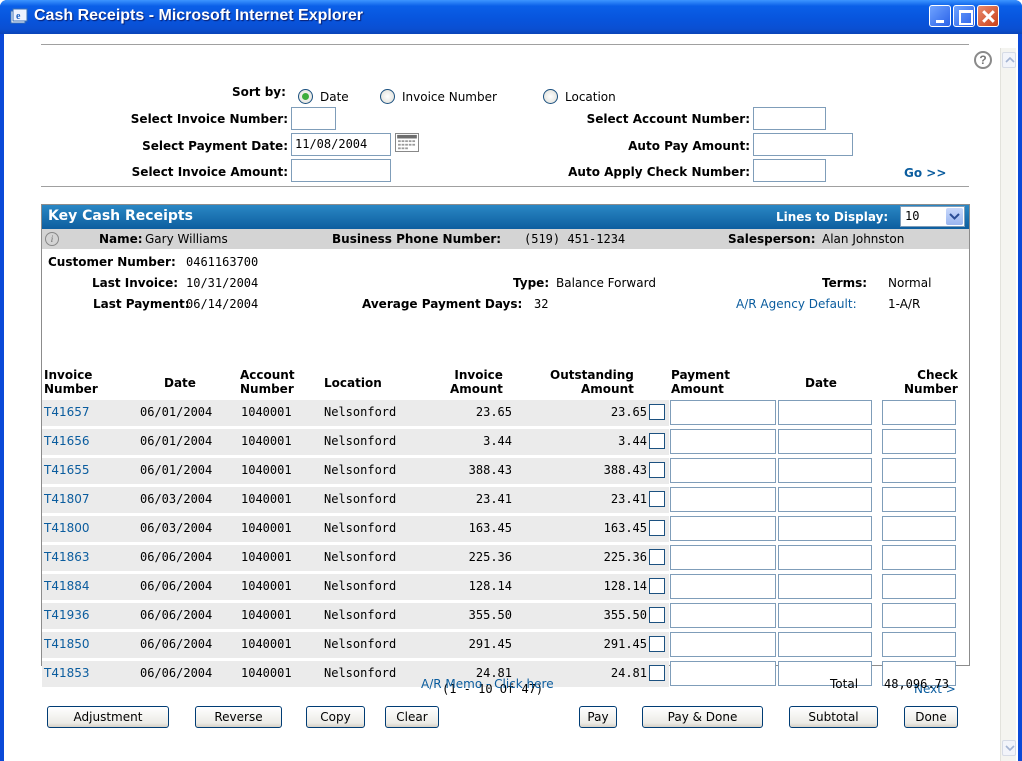  Describe the element at coordinates (789, 118) in the screenshot. I see `account-number-input` at that location.